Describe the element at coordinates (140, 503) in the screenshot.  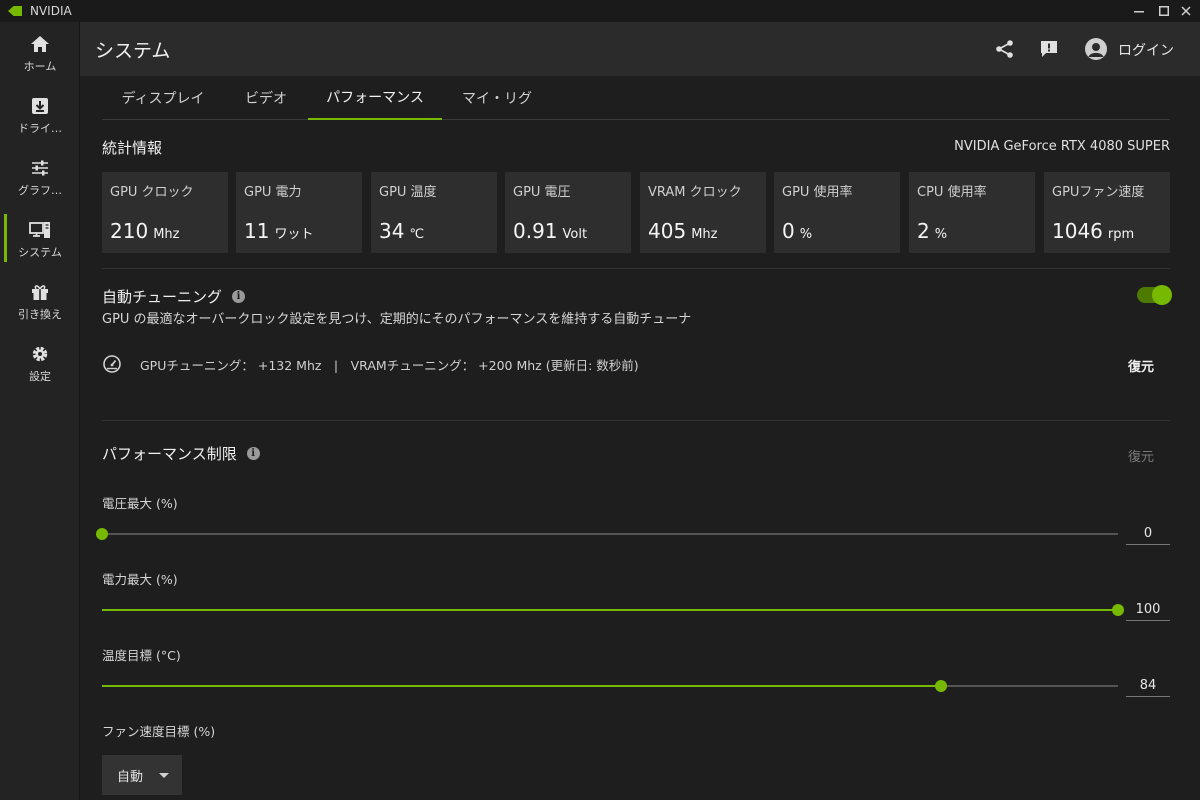
I see `voltage-max-label: 電圧最大 (%)` at that location.